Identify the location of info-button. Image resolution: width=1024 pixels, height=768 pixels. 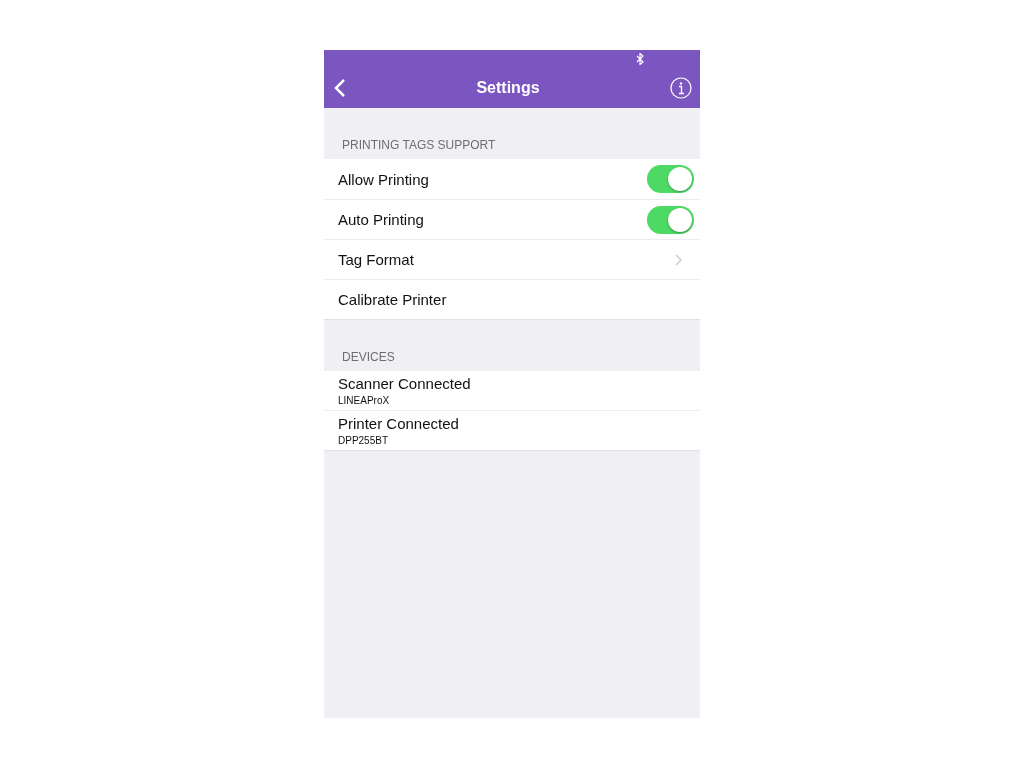
(681, 88).